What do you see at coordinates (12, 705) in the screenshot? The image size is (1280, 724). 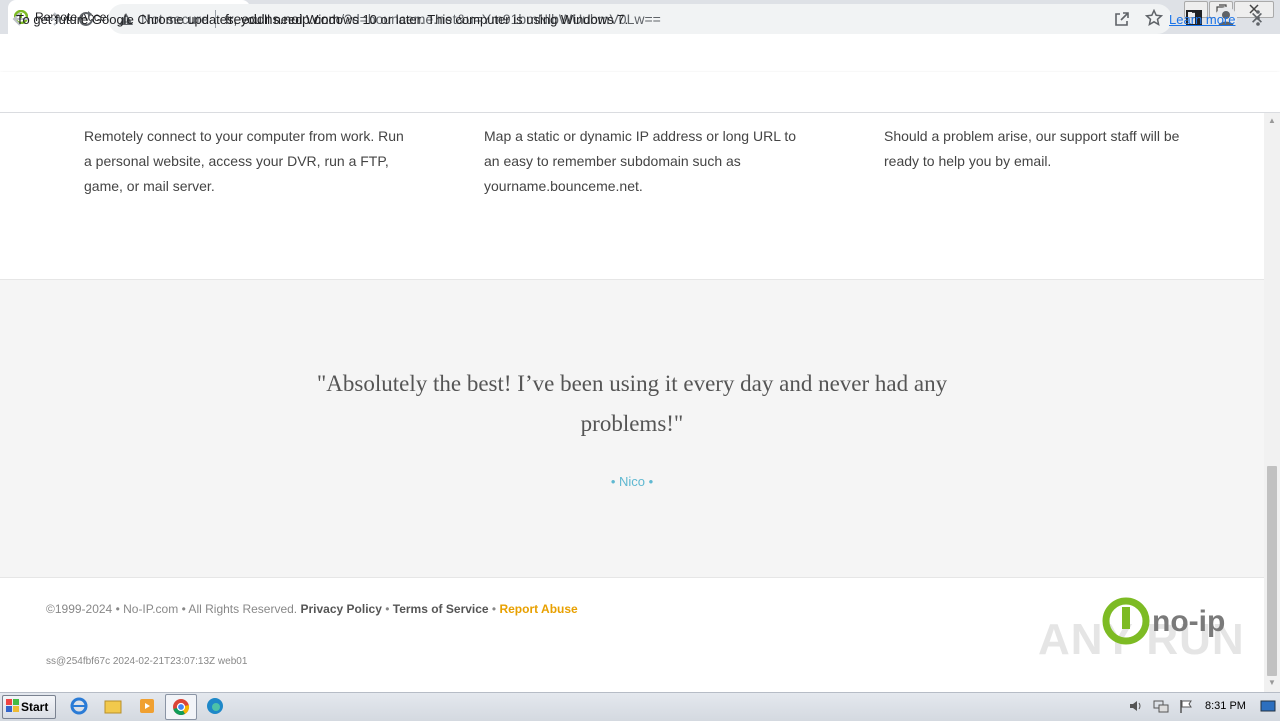 I see `windows-logo-icon` at bounding box center [12, 705].